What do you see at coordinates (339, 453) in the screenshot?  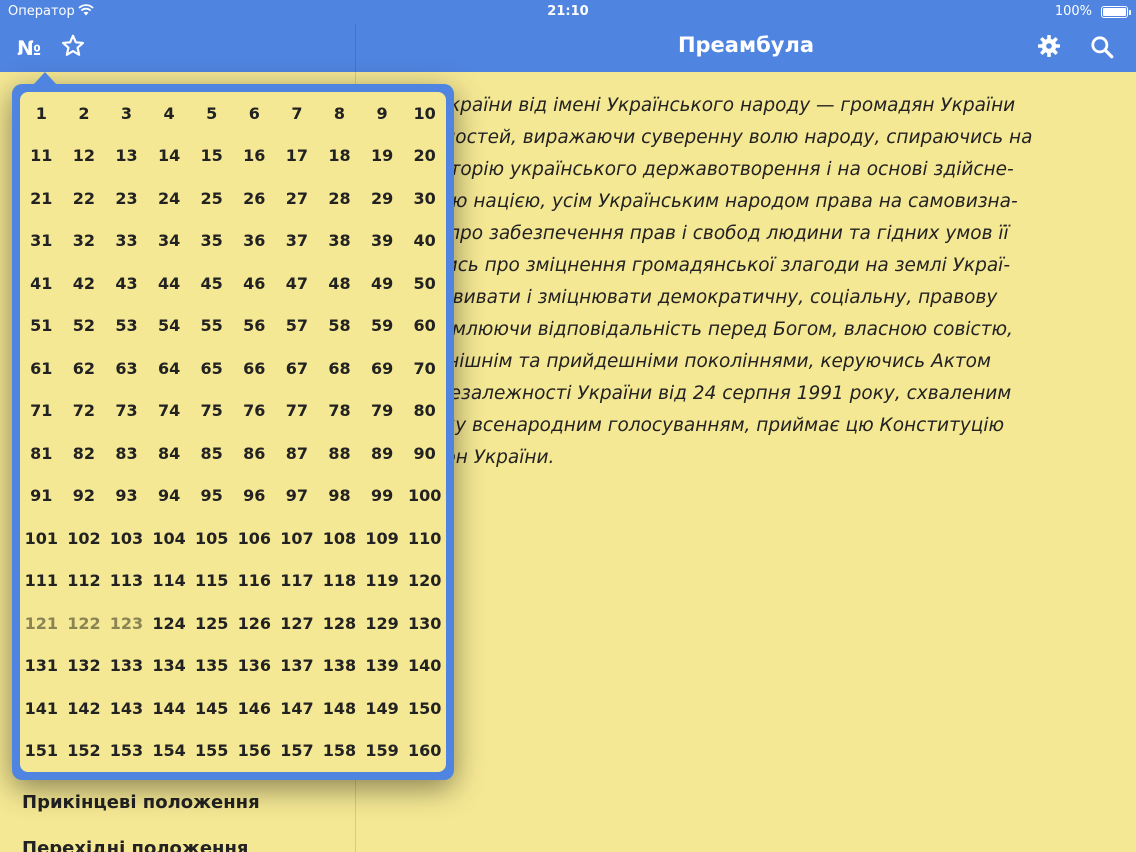 I see `article-number-88: 88` at bounding box center [339, 453].